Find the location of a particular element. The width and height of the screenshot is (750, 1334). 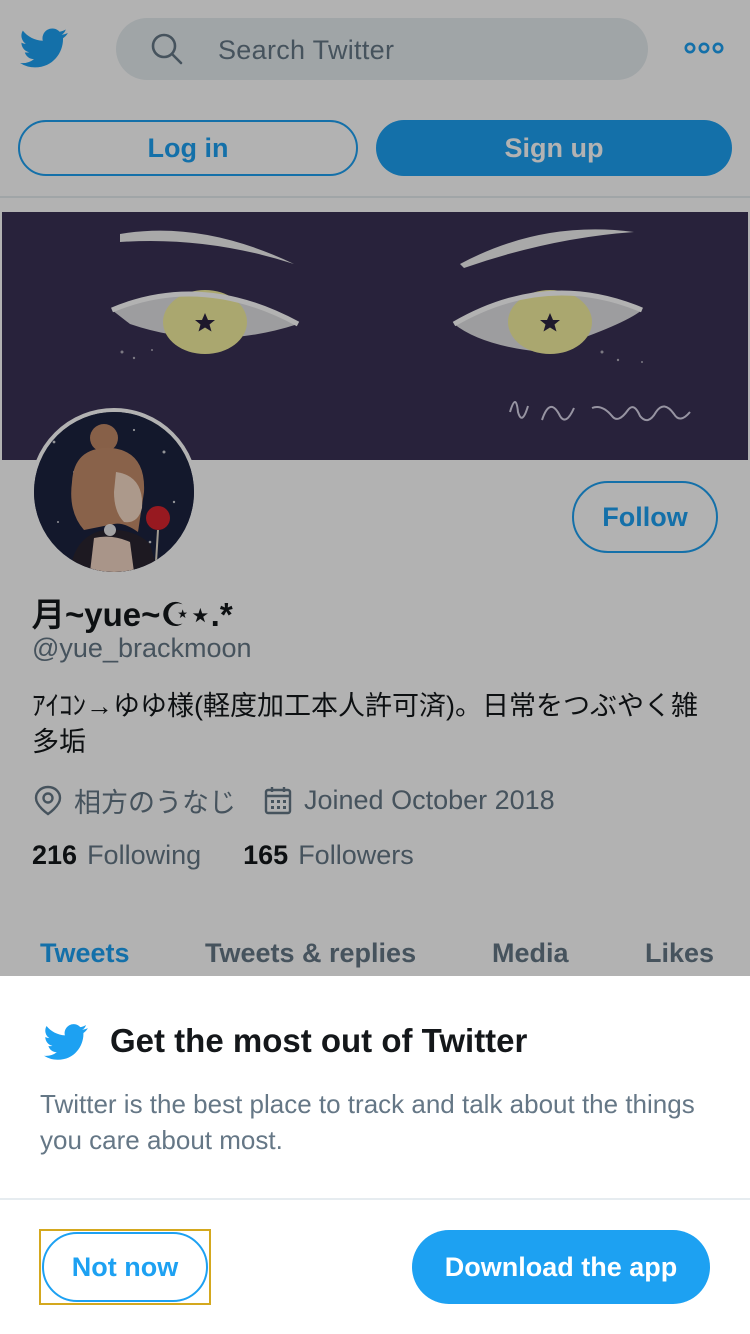

focus-outline: Not now is located at coordinates (125, 1267).